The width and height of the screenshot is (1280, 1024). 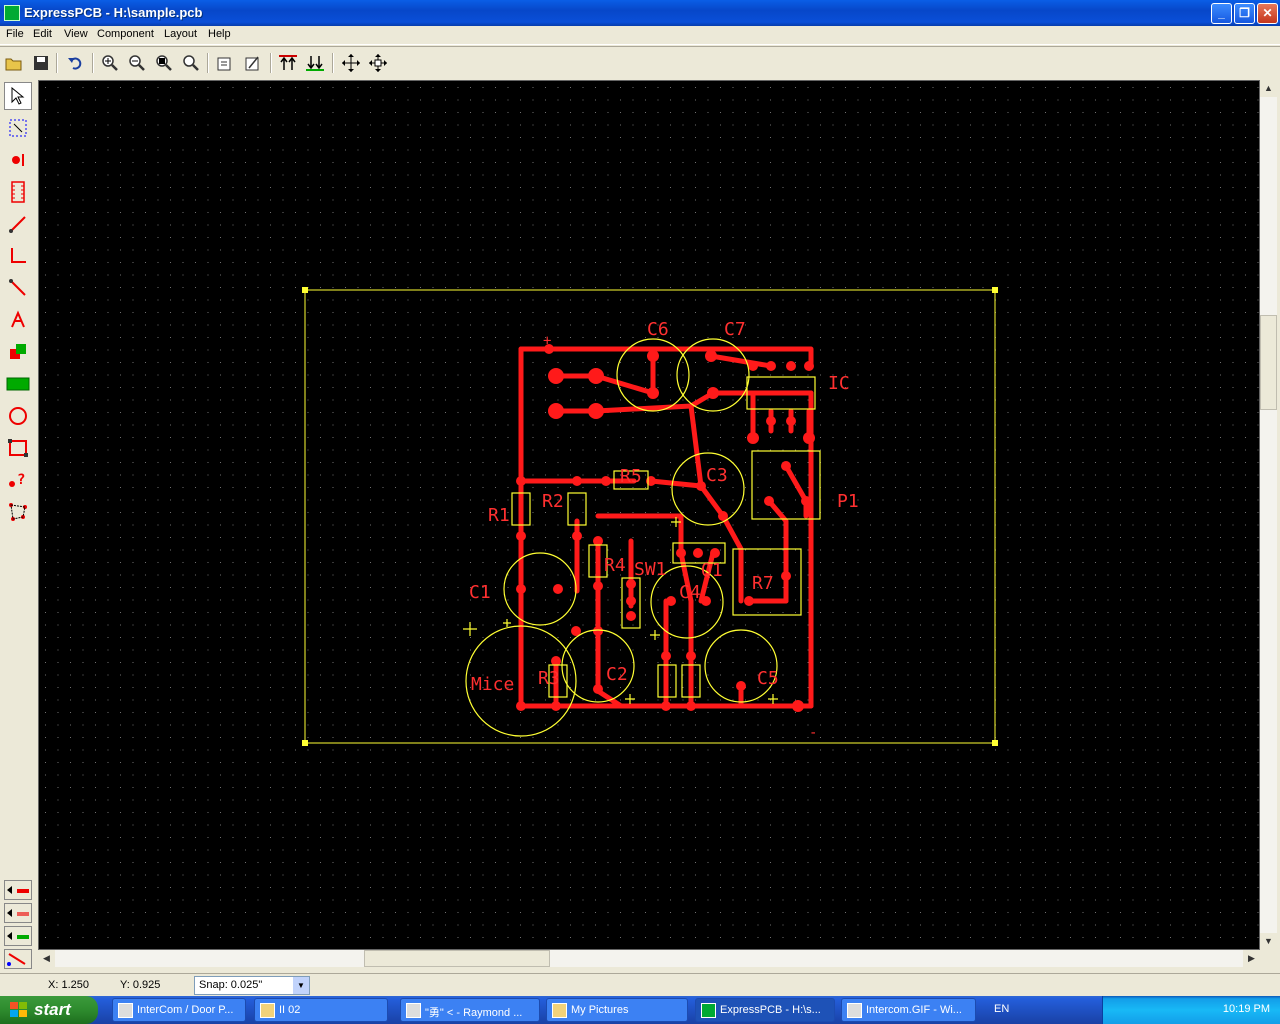 What do you see at coordinates (547, 341) in the screenshot?
I see `label-plus: +` at bounding box center [547, 341].